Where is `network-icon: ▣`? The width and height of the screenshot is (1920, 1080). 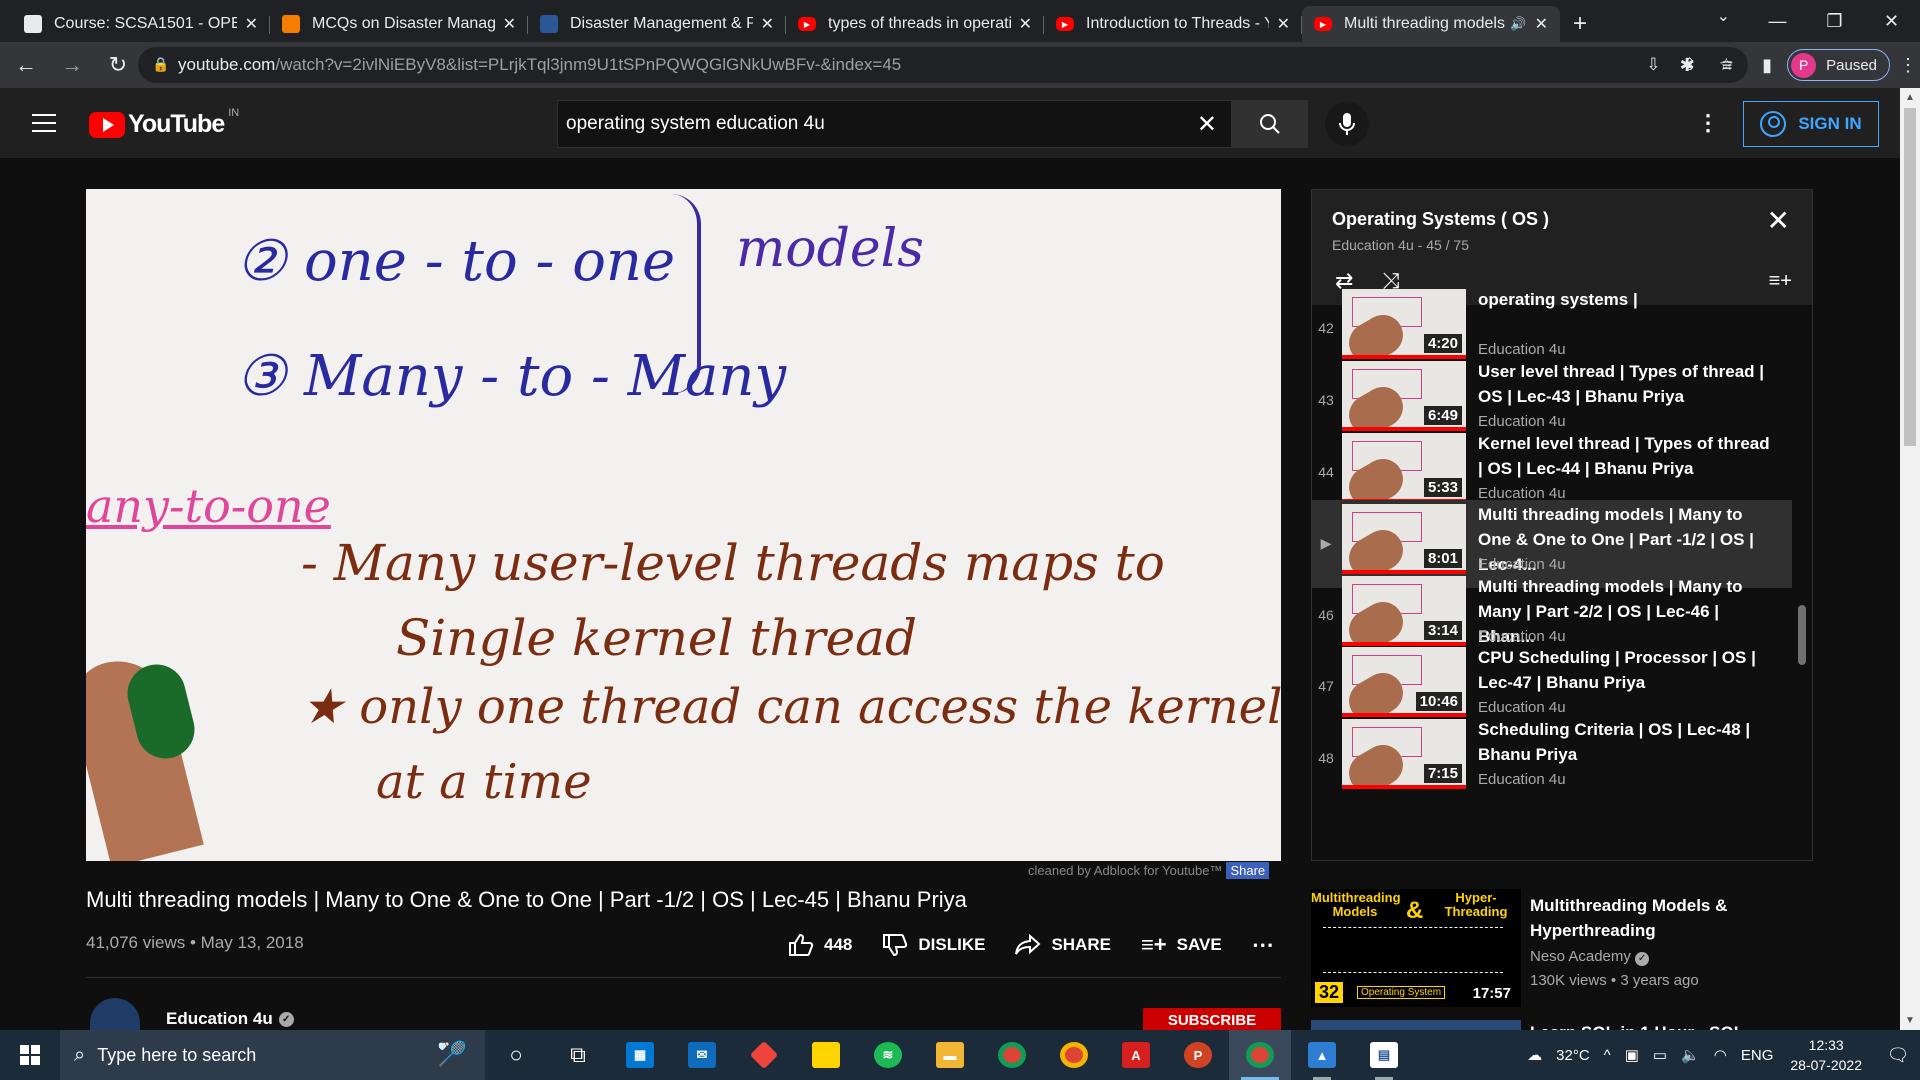
network-icon: ▣ is located at coordinates (1632, 1055).